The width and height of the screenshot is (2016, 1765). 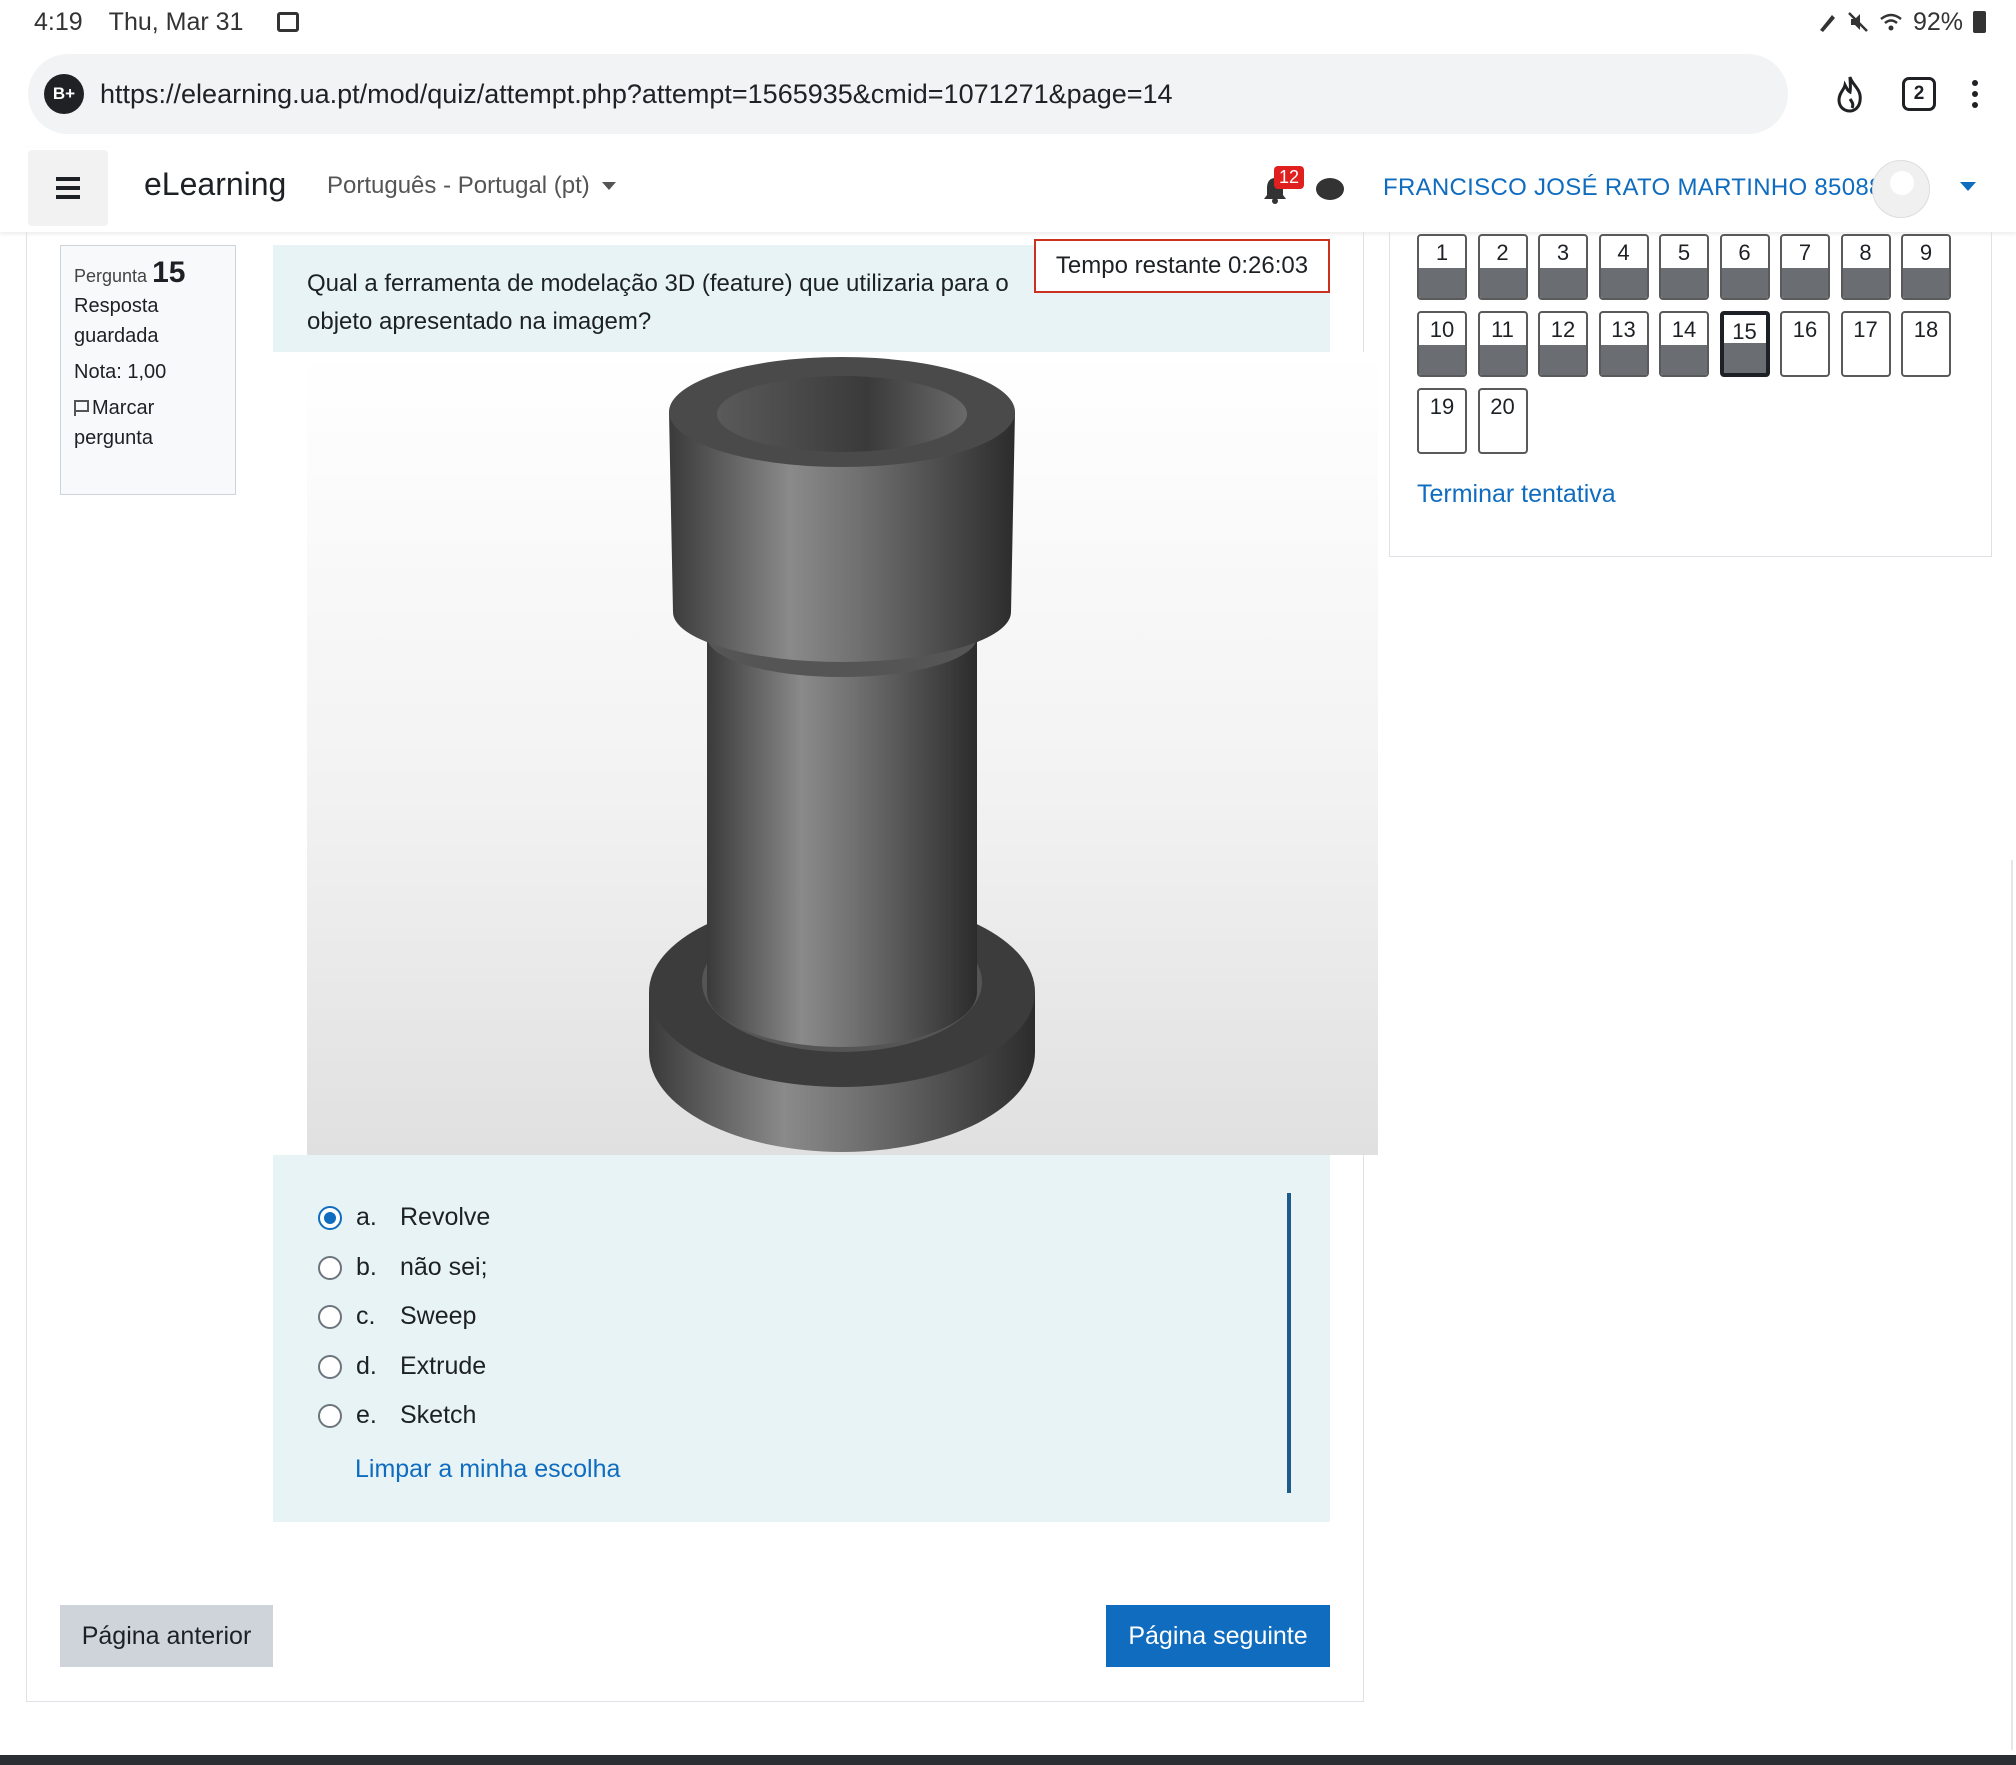 I want to click on battery-percent: 92%, so click(x=1937, y=21).